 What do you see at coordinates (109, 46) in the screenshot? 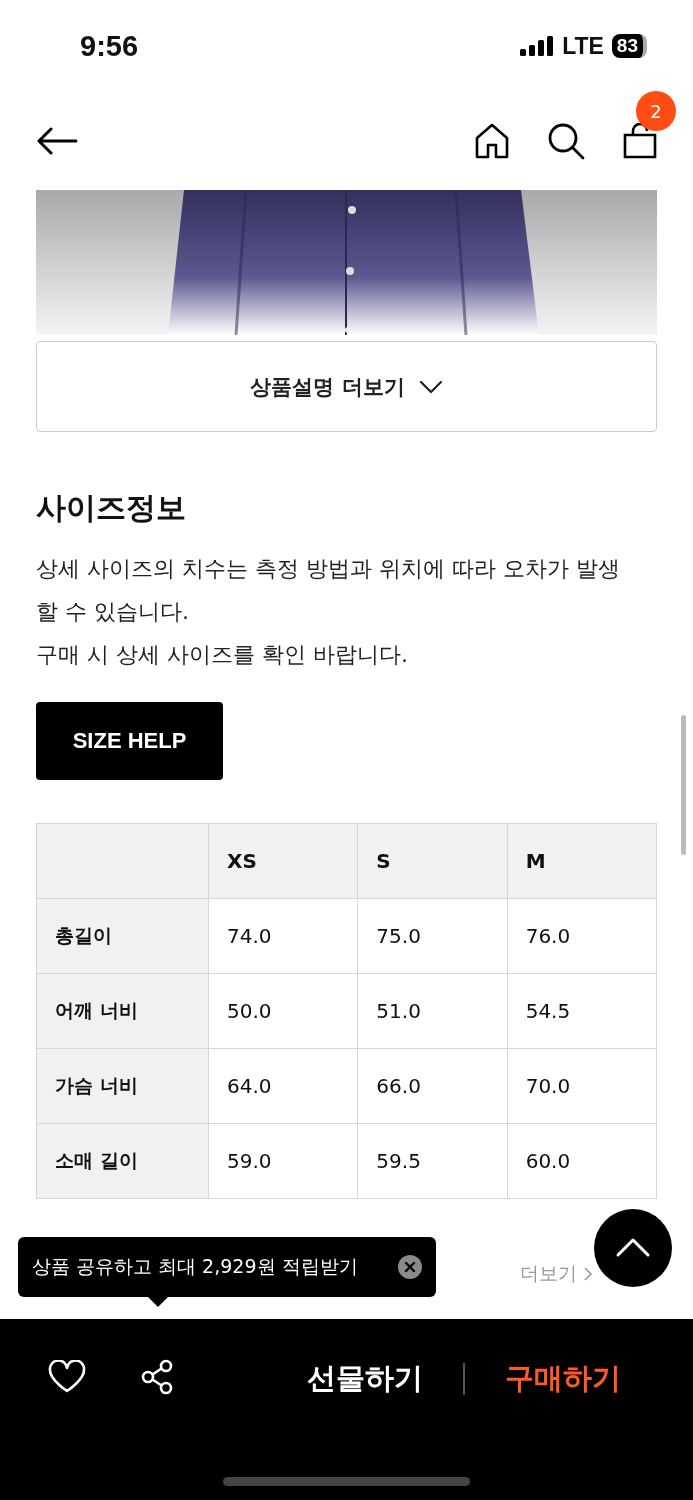
I see `status-time: 9:56` at bounding box center [109, 46].